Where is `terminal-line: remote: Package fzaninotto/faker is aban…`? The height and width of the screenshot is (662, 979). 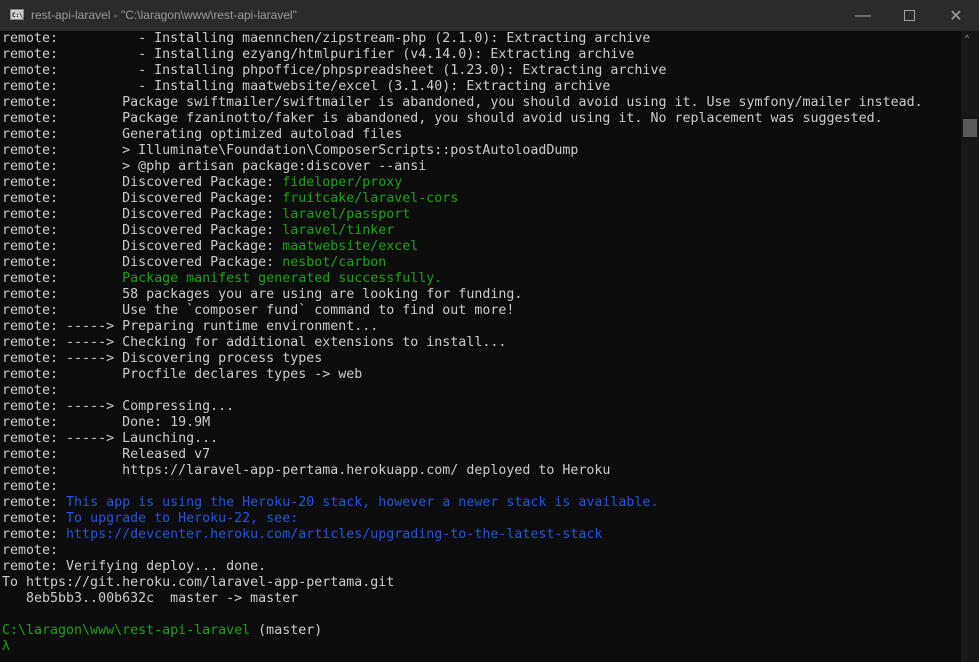
terminal-line: remote: Package fzaninotto/faker is aban… is located at coordinates (481, 119).